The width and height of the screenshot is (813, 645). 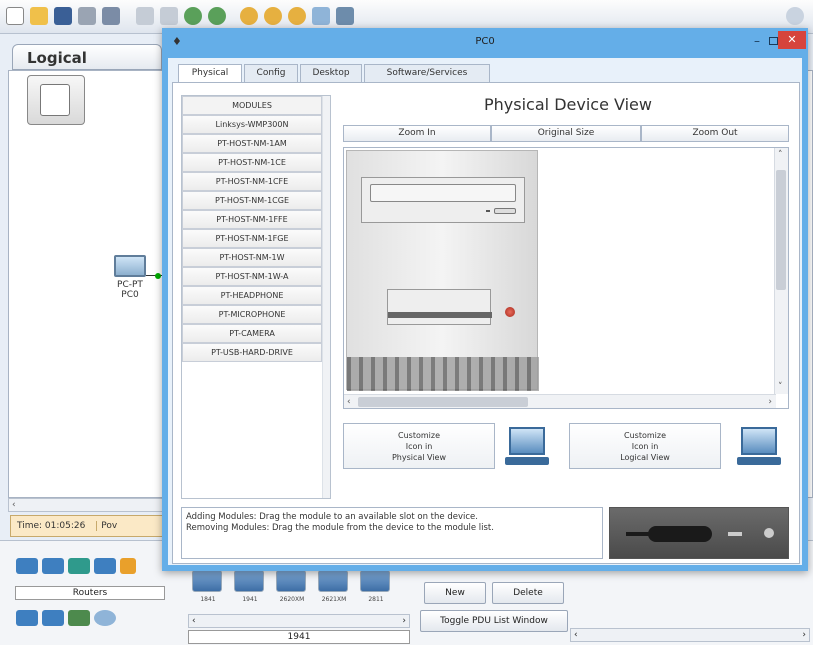 What do you see at coordinates (130, 285) in the screenshot?
I see `pc0-type-label: PC-PT` at bounding box center [130, 285].